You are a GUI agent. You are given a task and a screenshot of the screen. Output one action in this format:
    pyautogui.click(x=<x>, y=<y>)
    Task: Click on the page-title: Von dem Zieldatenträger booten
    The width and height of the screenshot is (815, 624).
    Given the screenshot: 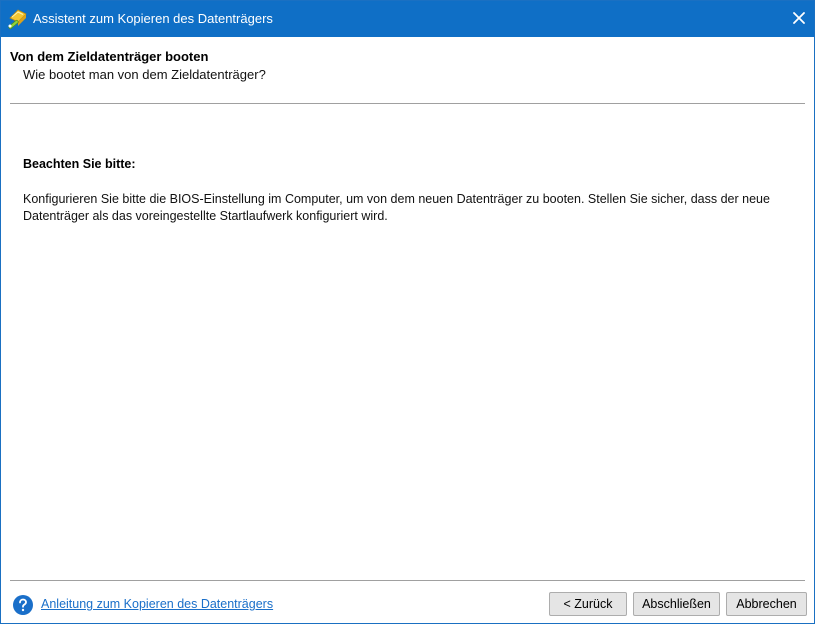 What is the action you would take?
    pyautogui.click(x=109, y=56)
    